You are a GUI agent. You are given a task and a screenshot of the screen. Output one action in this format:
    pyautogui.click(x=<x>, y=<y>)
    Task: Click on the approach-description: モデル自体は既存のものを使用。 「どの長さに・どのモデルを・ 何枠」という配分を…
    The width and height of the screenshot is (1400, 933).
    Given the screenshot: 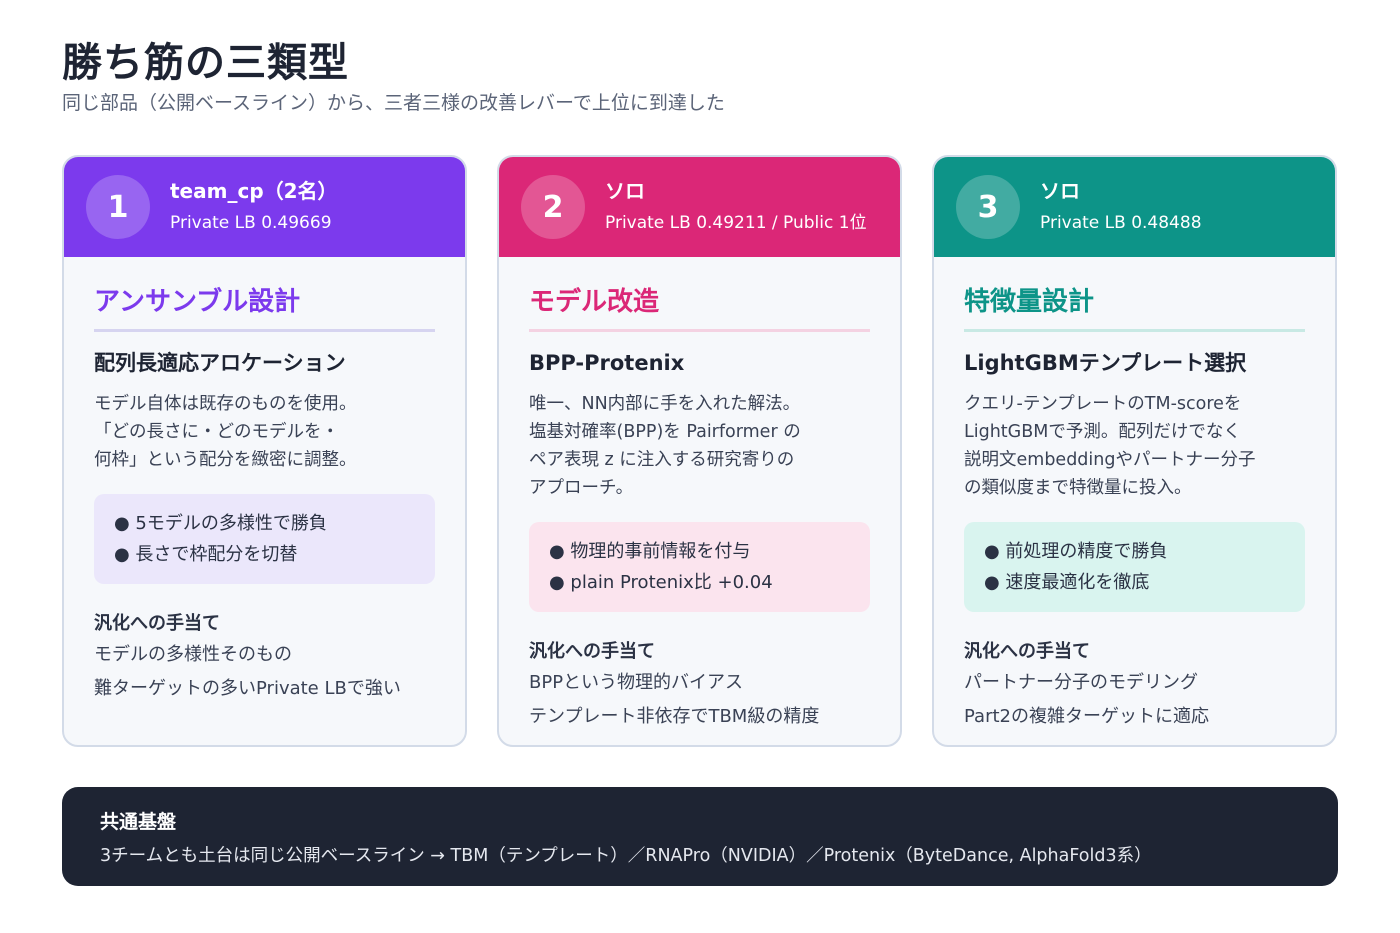 What is the action you would take?
    pyautogui.click(x=225, y=432)
    